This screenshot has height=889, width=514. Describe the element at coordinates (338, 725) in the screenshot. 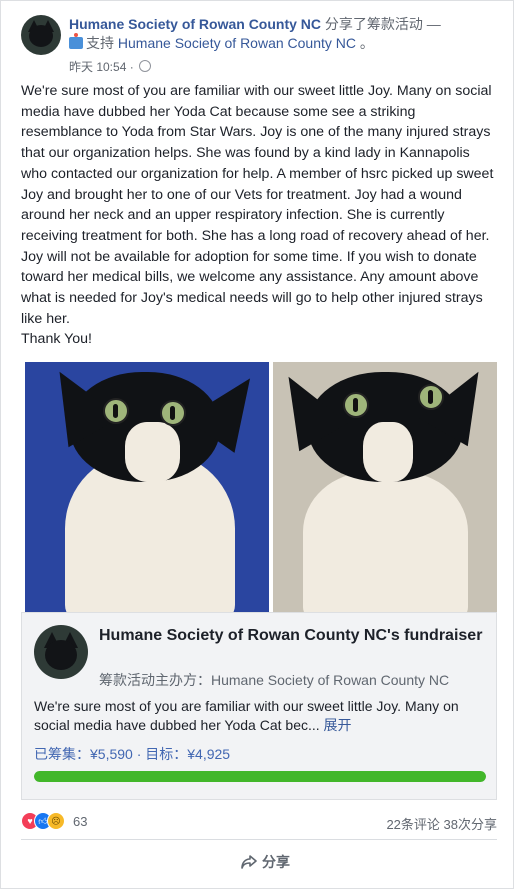

I see `expand-link: 展开` at that location.